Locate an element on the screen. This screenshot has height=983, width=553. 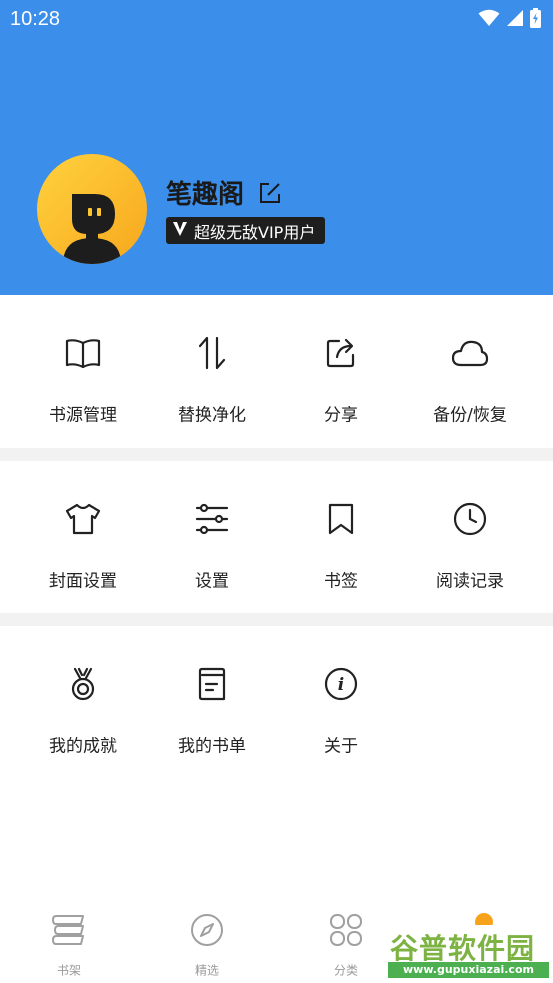
grid-item-label: 替换净化 is located at coordinates (212, 415).